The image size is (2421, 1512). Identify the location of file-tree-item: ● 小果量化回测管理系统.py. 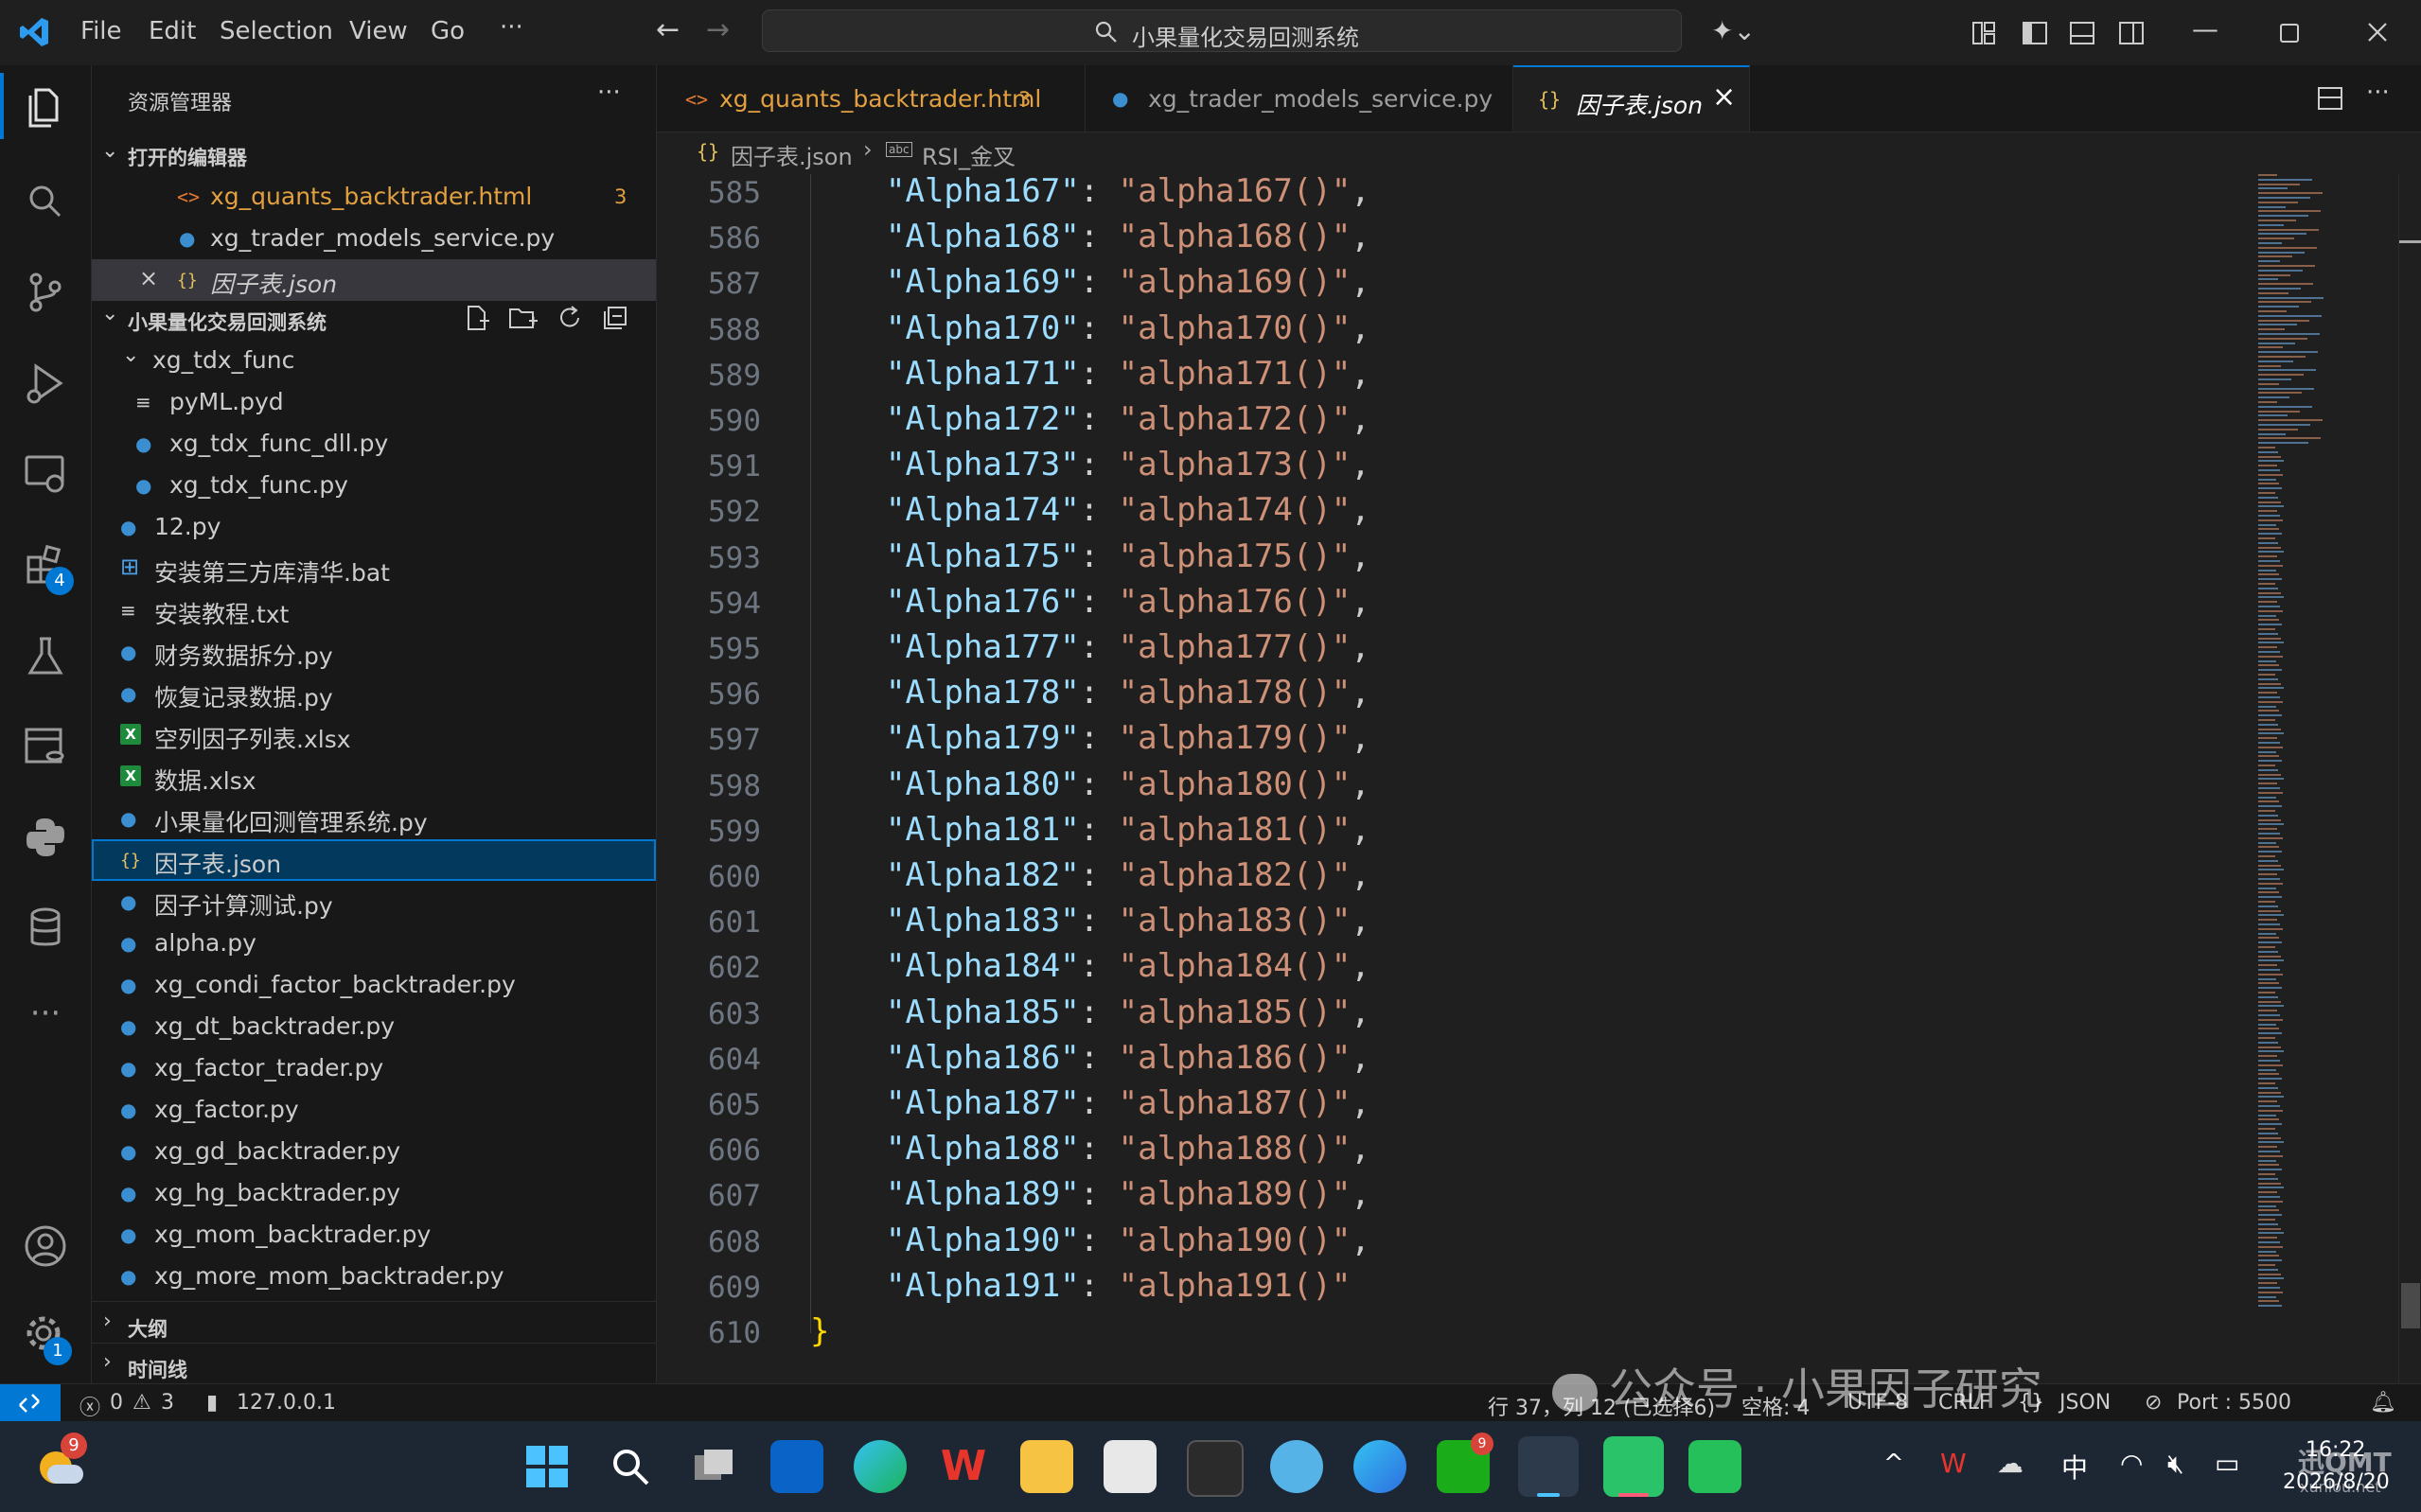
(374, 819).